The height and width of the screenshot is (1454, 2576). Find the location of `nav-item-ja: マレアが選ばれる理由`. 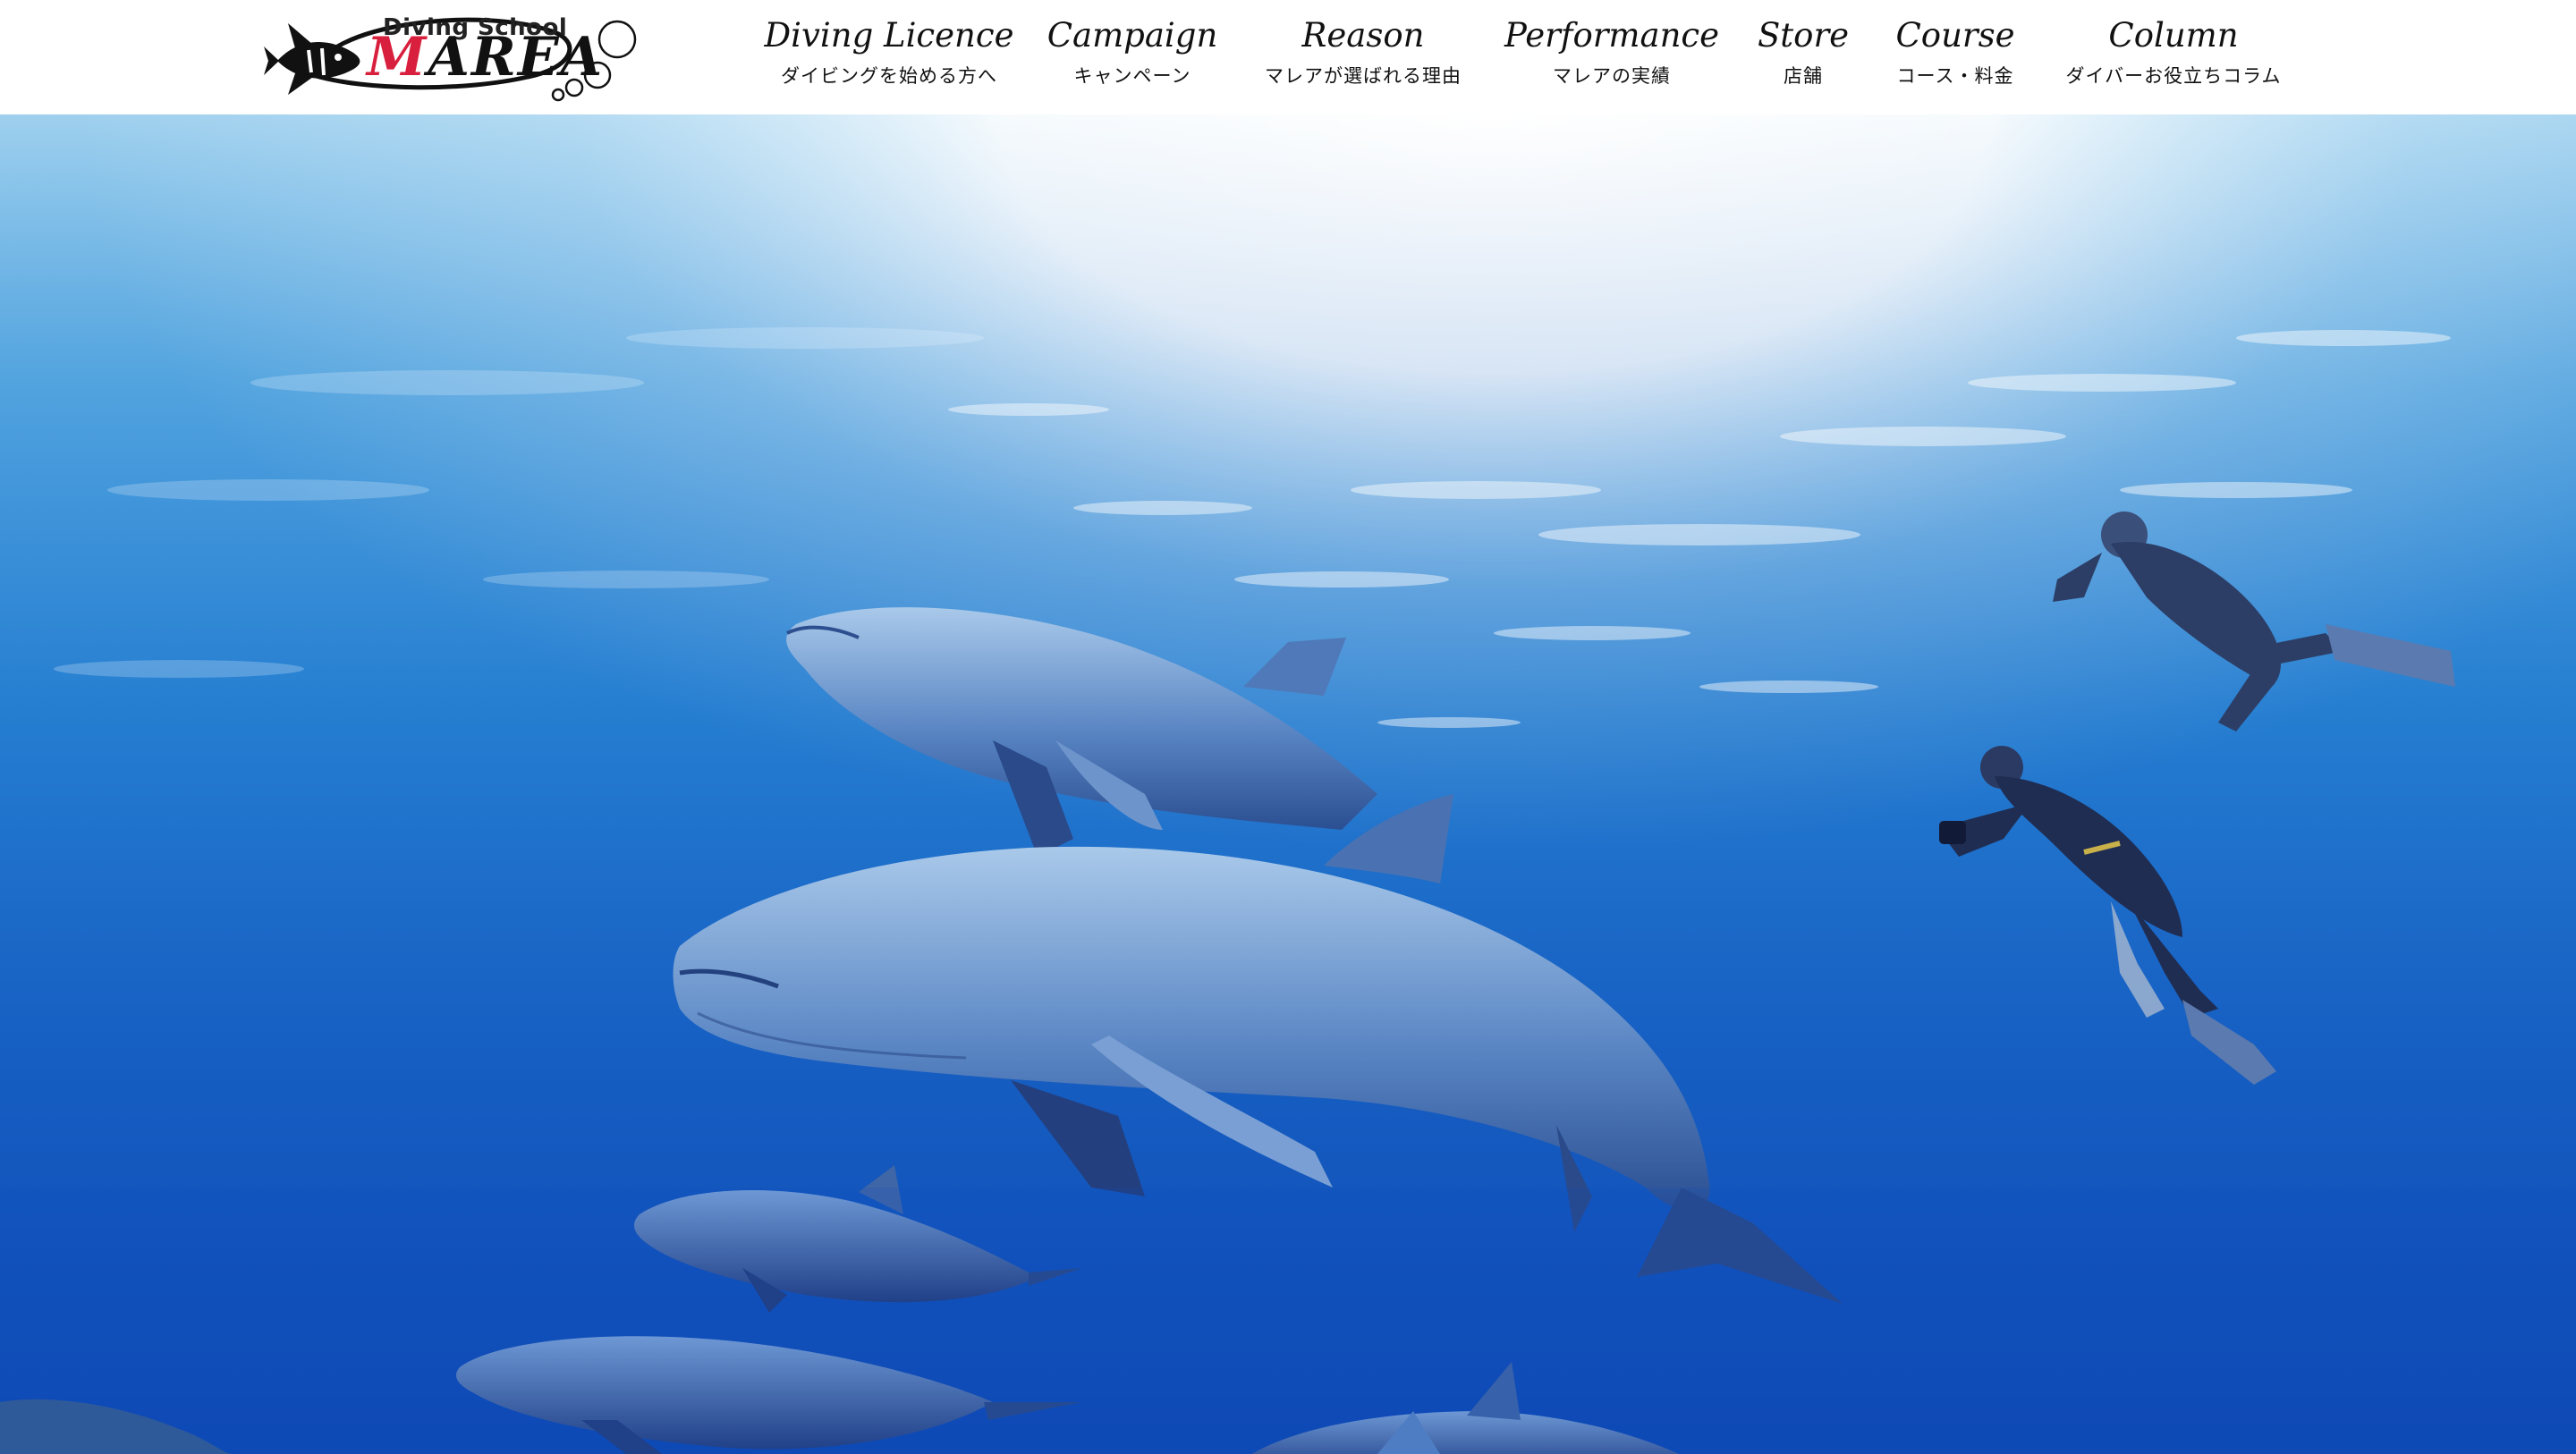

nav-item-ja: マレアが選ばれる理由 is located at coordinates (1363, 75).